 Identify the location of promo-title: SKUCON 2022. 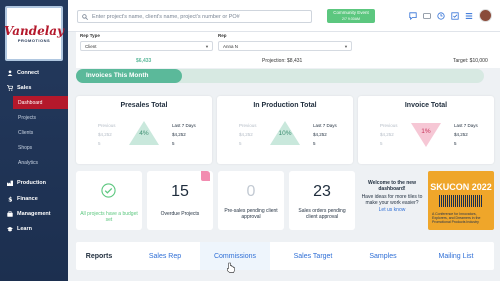
(461, 187).